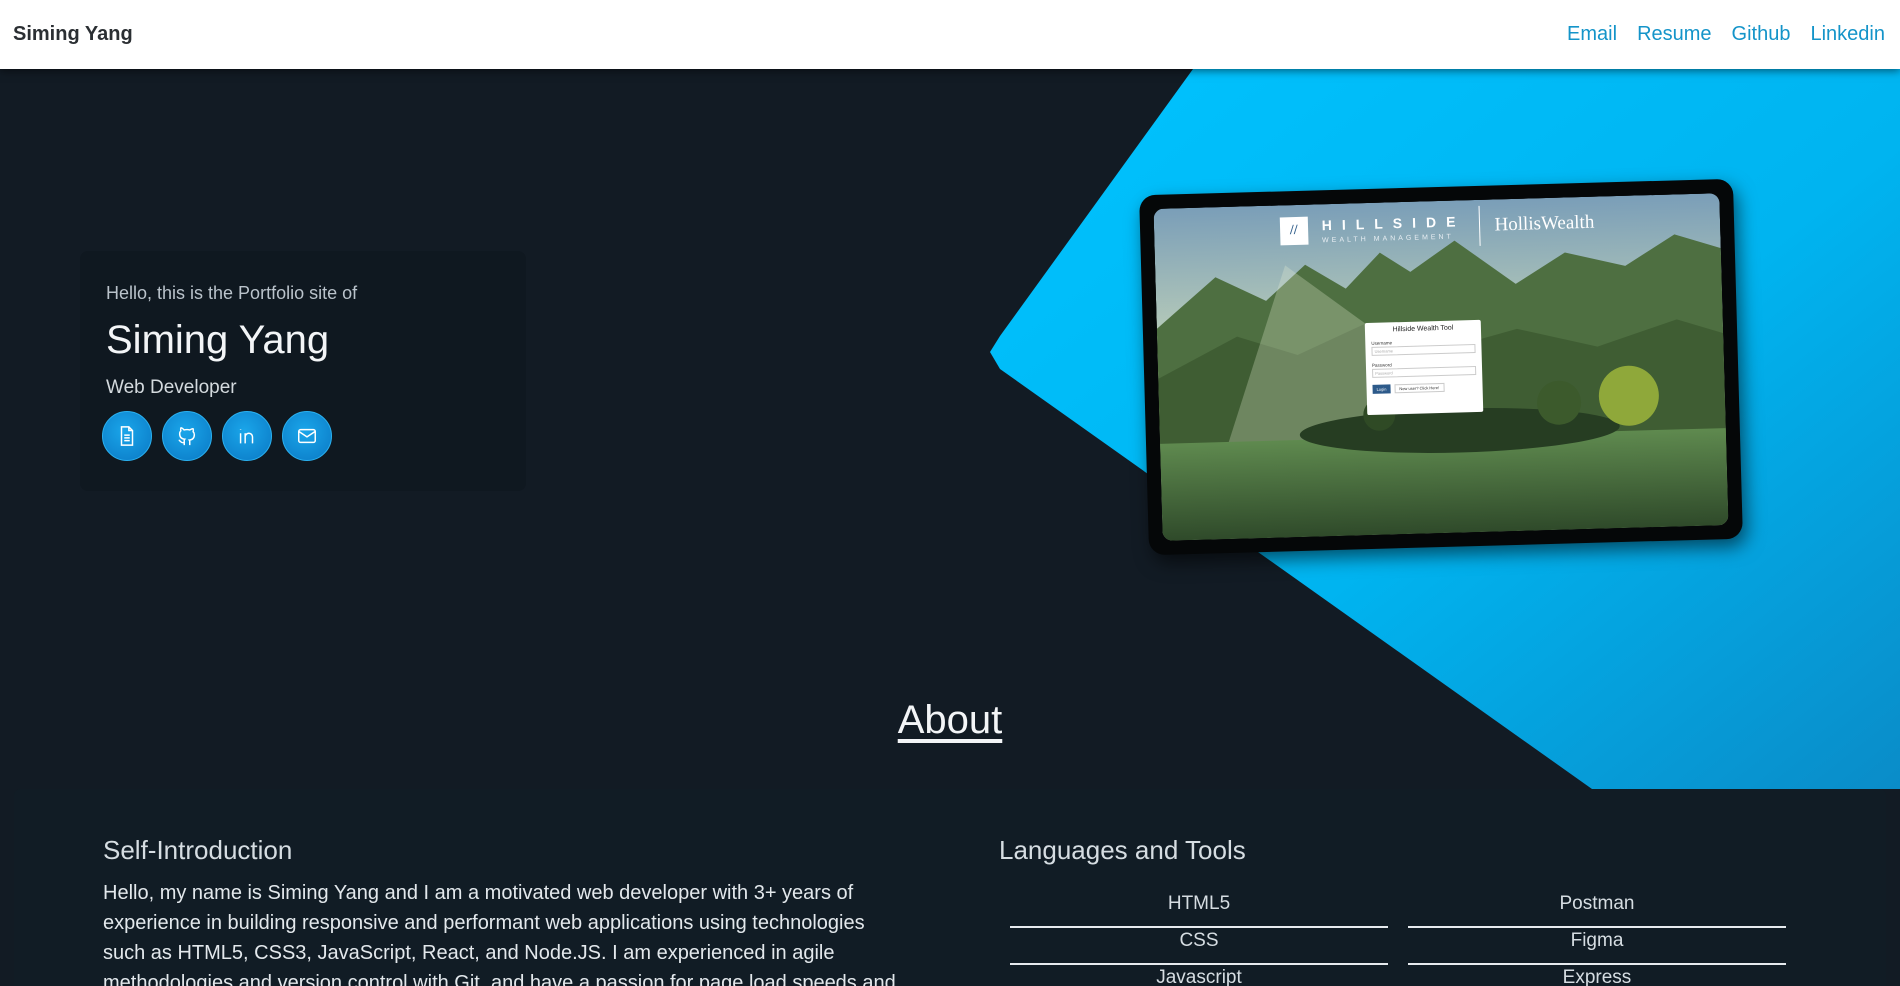 The width and height of the screenshot is (1900, 986). Describe the element at coordinates (218, 340) in the screenshot. I see `intro-name: Siming Yang` at that location.